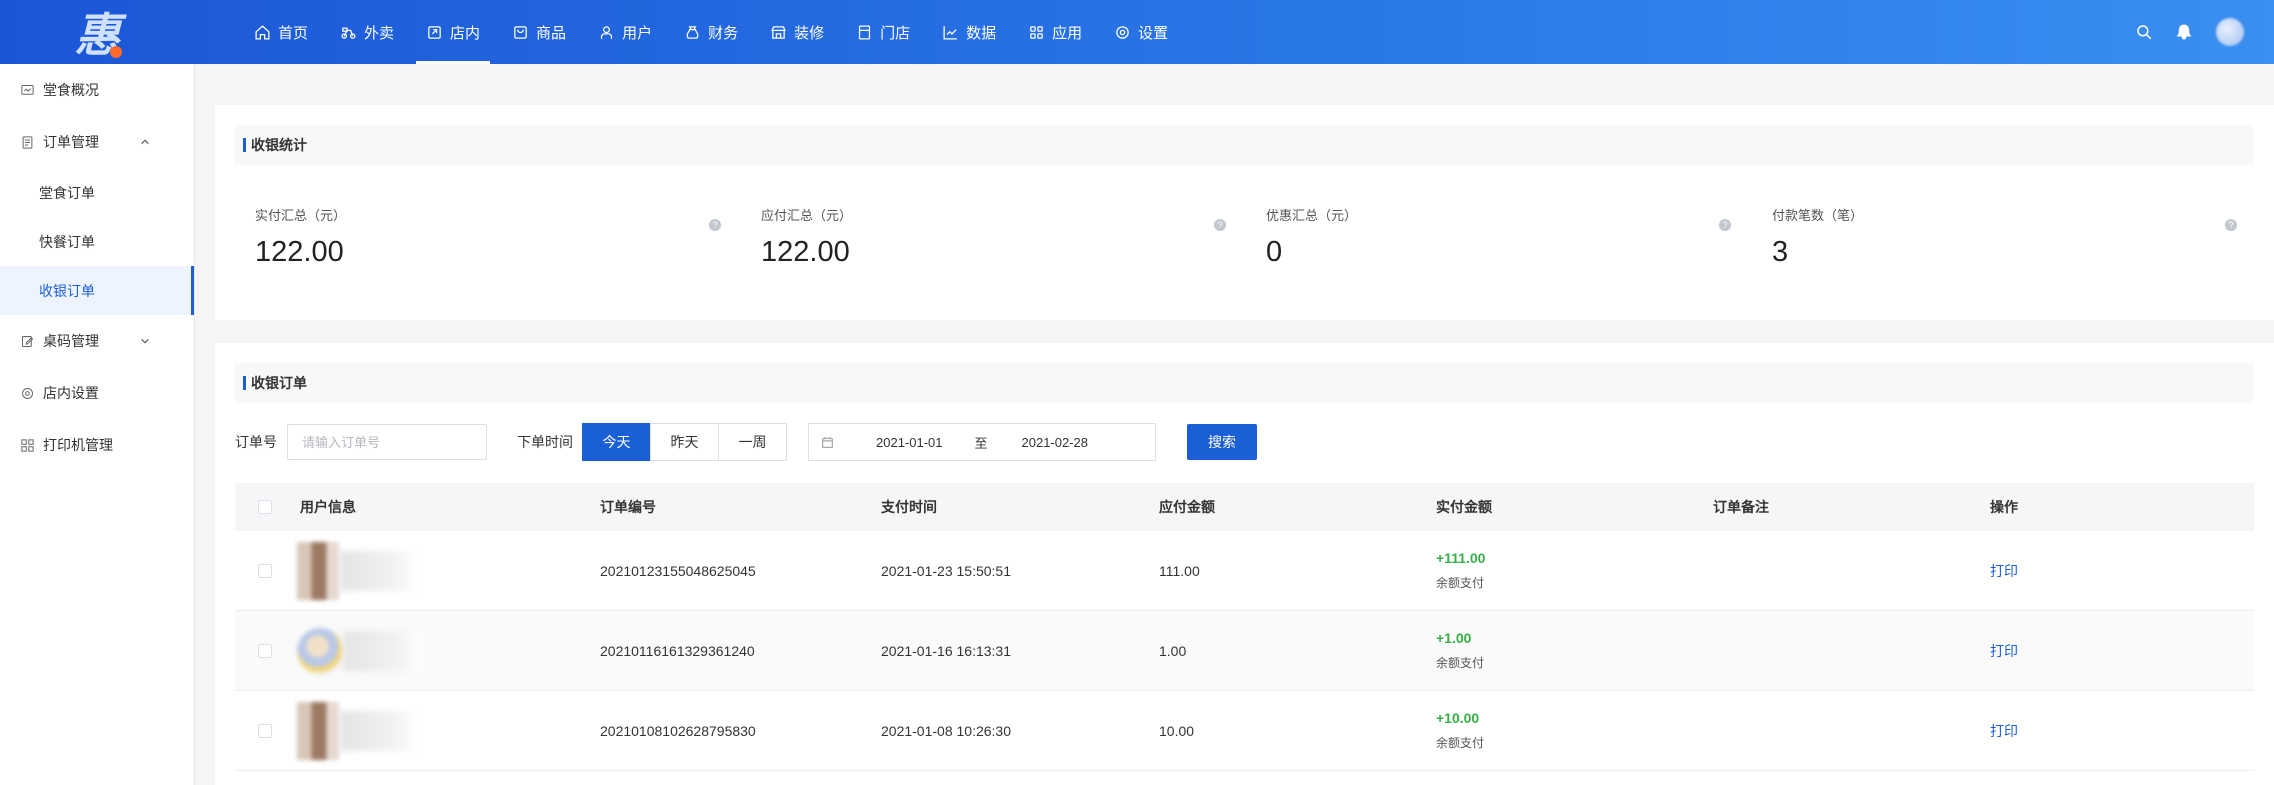  I want to click on store-icon, so click(434, 32).